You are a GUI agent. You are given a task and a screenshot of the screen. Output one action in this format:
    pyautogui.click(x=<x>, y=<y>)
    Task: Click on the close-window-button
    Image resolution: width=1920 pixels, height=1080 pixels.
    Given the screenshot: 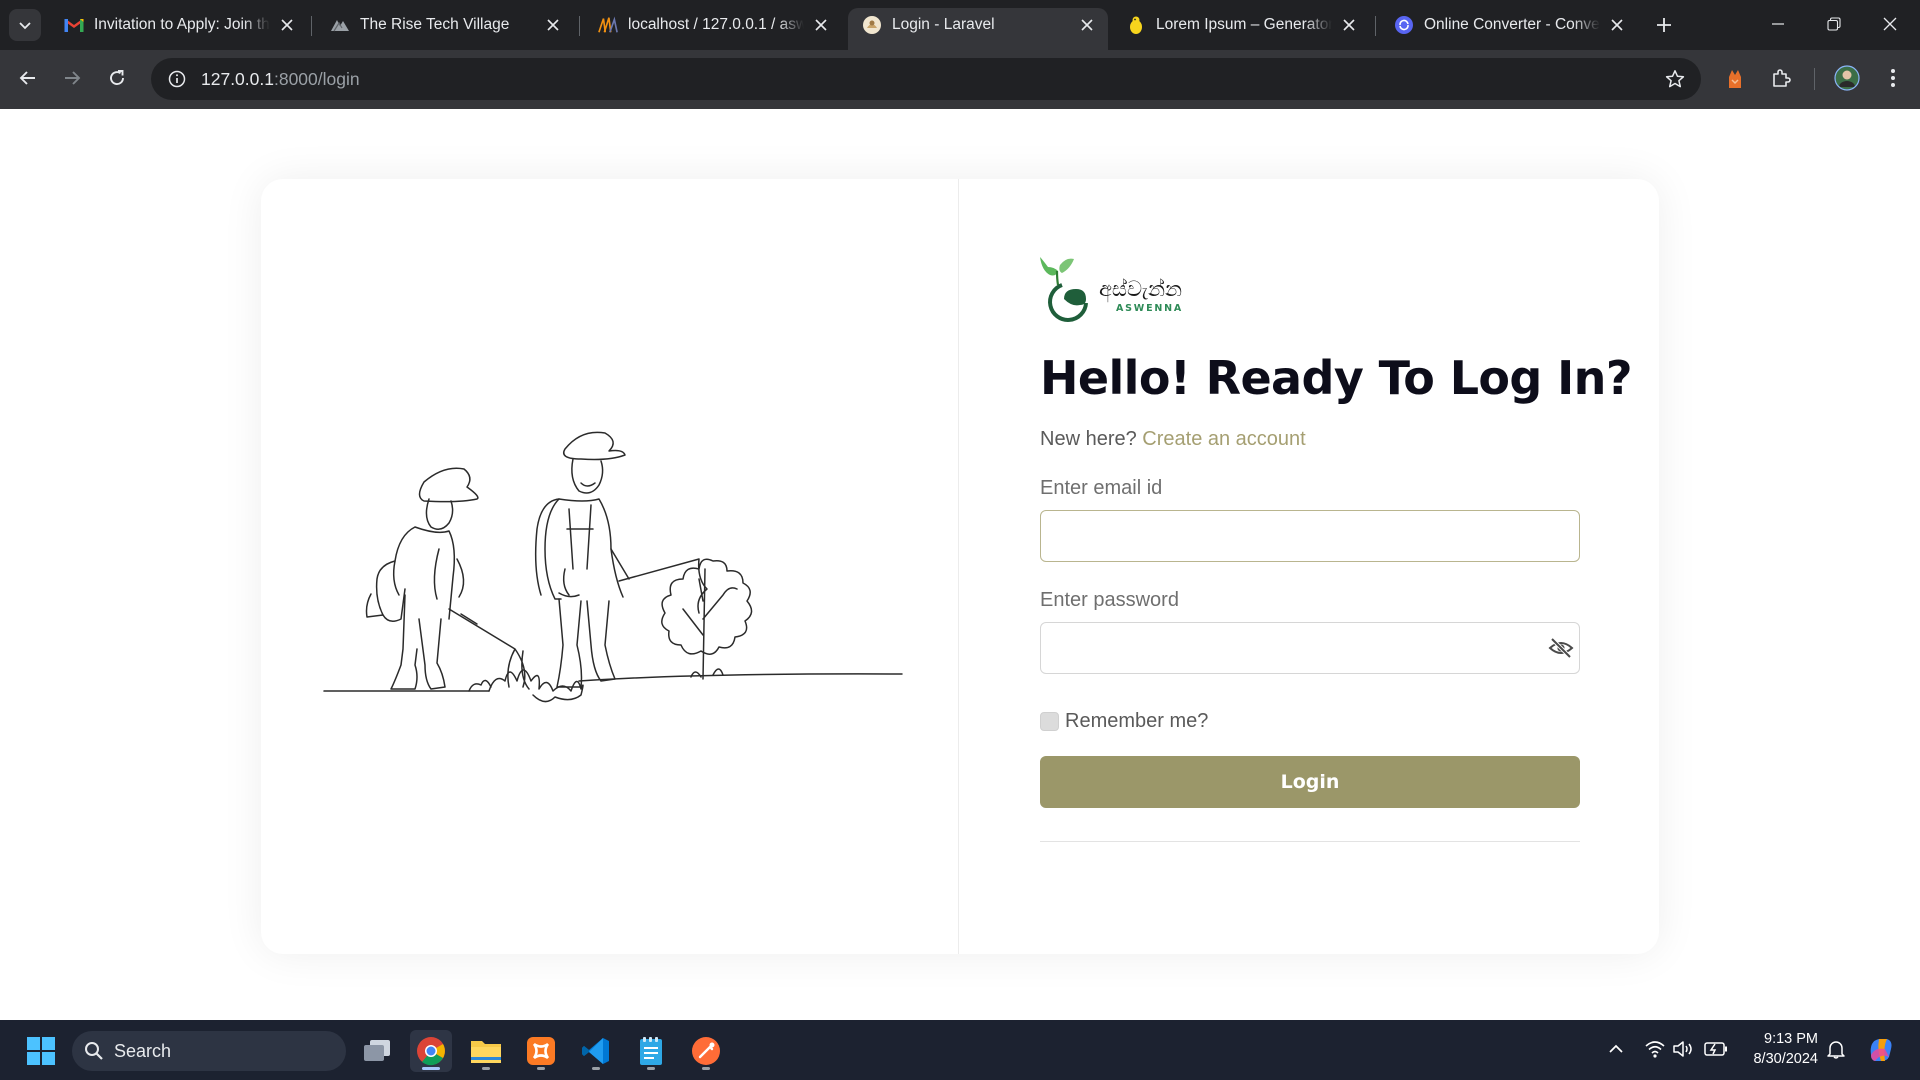 What is the action you would take?
    pyautogui.click(x=1890, y=24)
    